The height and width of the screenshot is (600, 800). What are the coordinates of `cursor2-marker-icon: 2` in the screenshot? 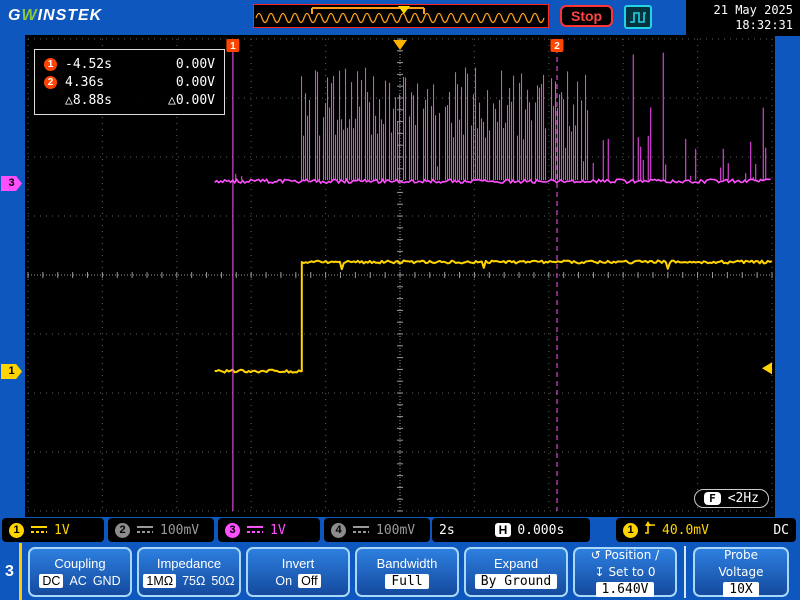 It's located at (50, 82).